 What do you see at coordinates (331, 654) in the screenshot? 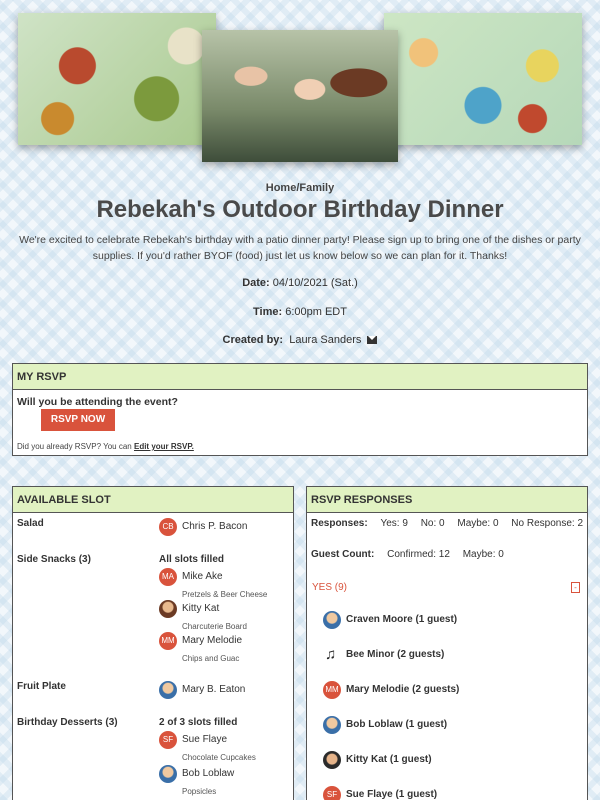
I see `music-note-icon: ♫` at bounding box center [331, 654].